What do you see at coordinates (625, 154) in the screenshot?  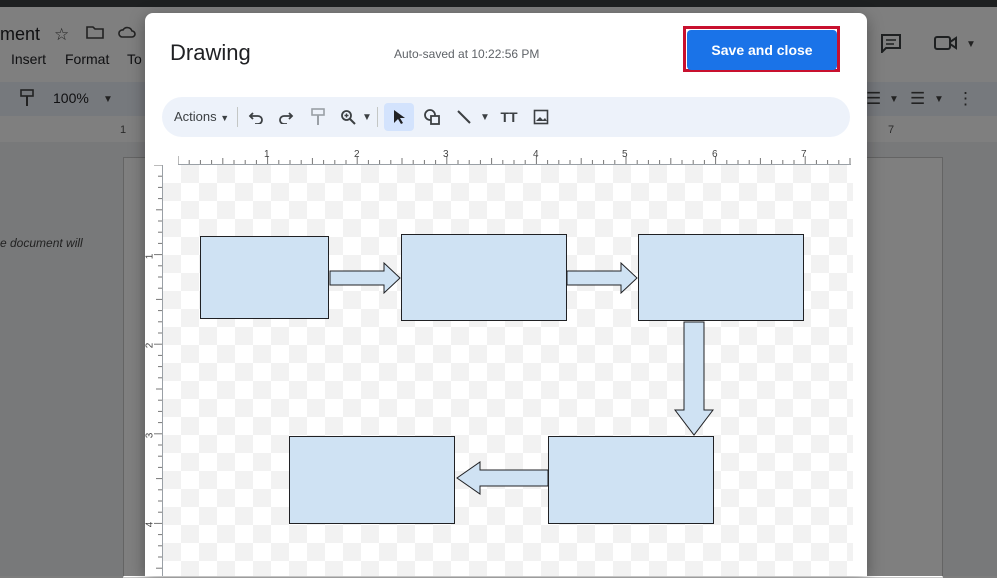 I see `ruler-number: 5` at bounding box center [625, 154].